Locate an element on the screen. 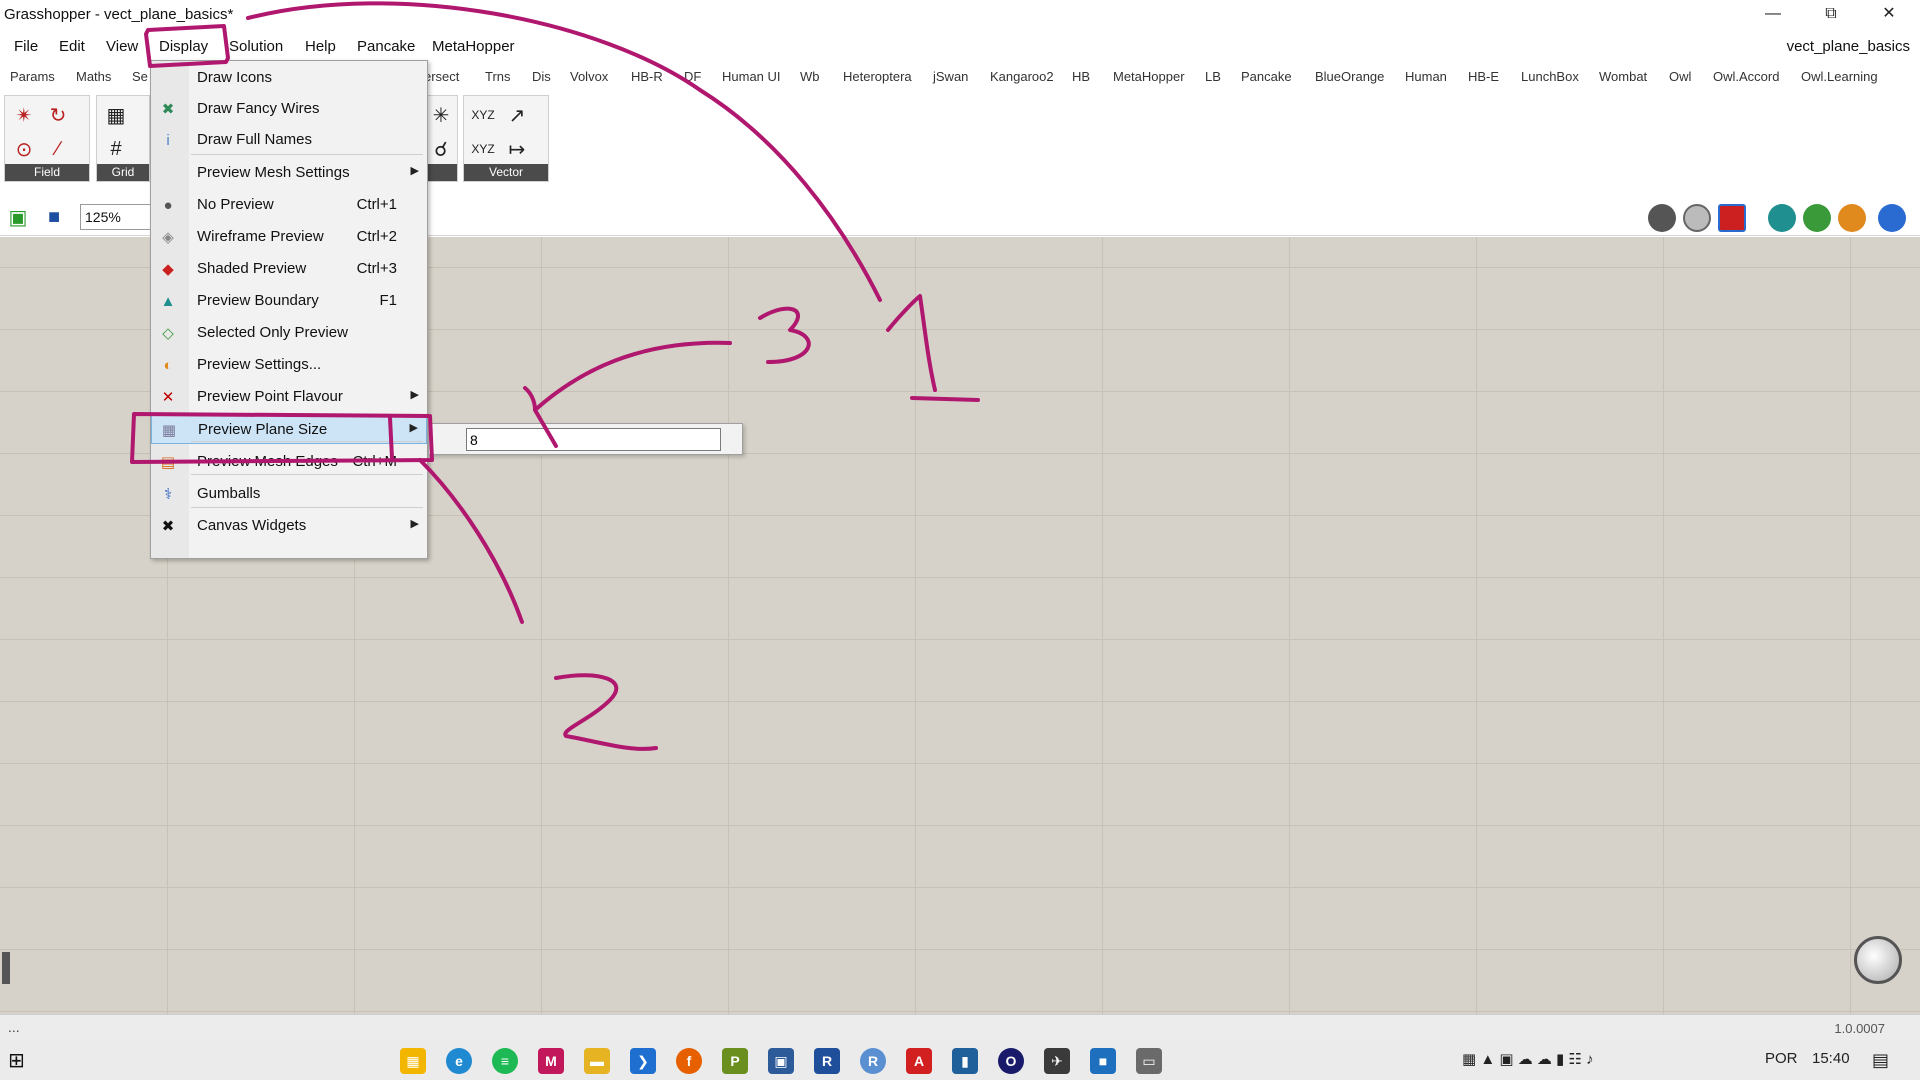 The height and width of the screenshot is (1080, 1920). doc-icon: ▮ is located at coordinates (965, 1061).